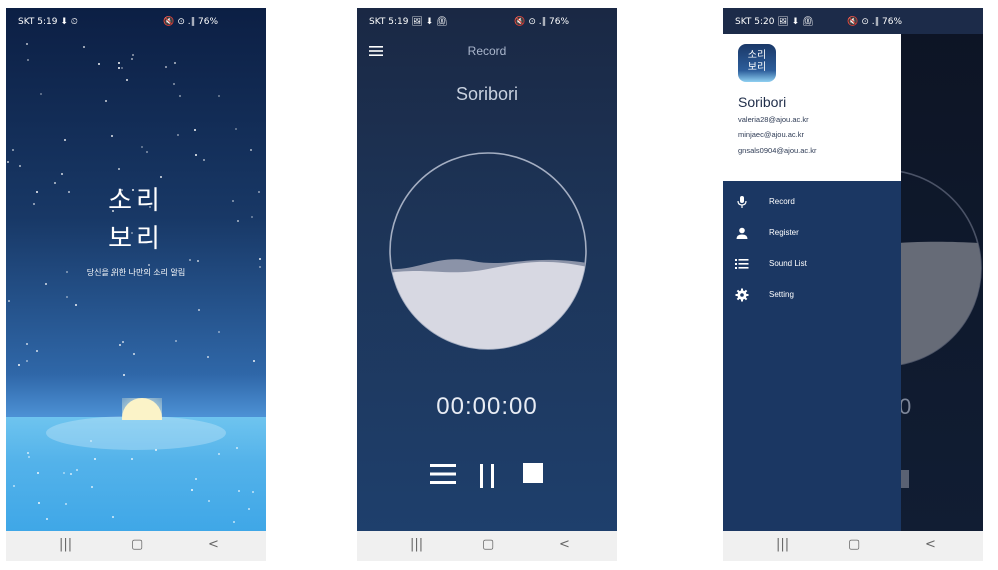  I want to click on status-bar: SKT 5:19 🖼 ⬇ ⏲ 🔇 ⊙ .∥ 76%, so click(487, 22).